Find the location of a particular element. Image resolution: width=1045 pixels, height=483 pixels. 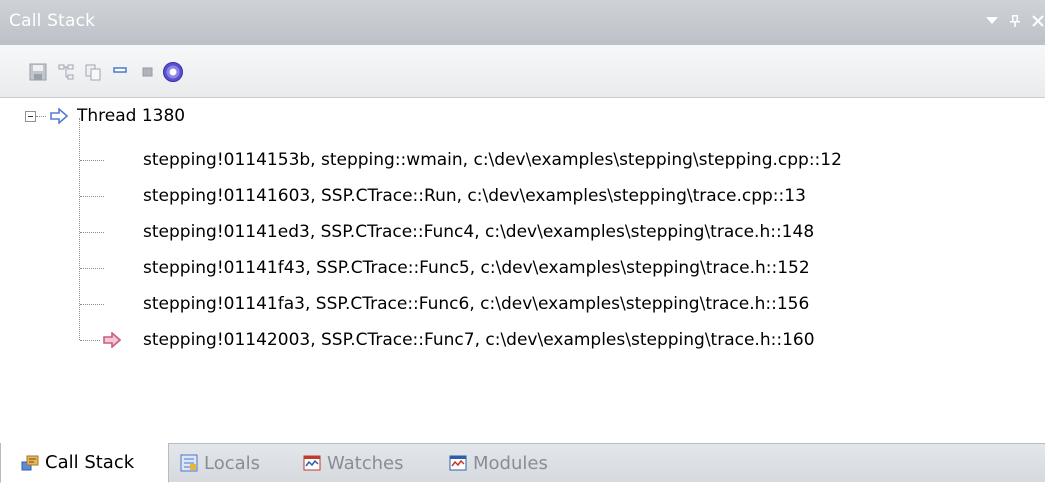

toolbar is located at coordinates (522, 71).